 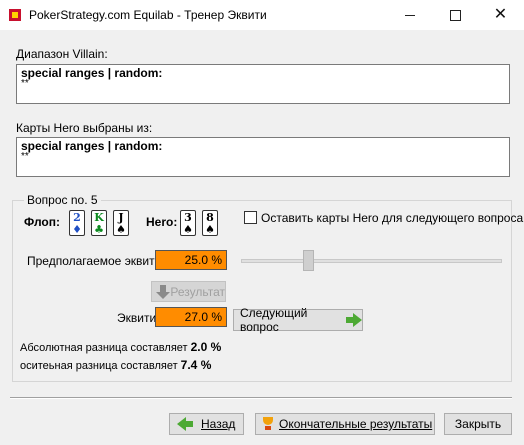 What do you see at coordinates (308, 260) in the screenshot?
I see `equity-slider-thumb` at bounding box center [308, 260].